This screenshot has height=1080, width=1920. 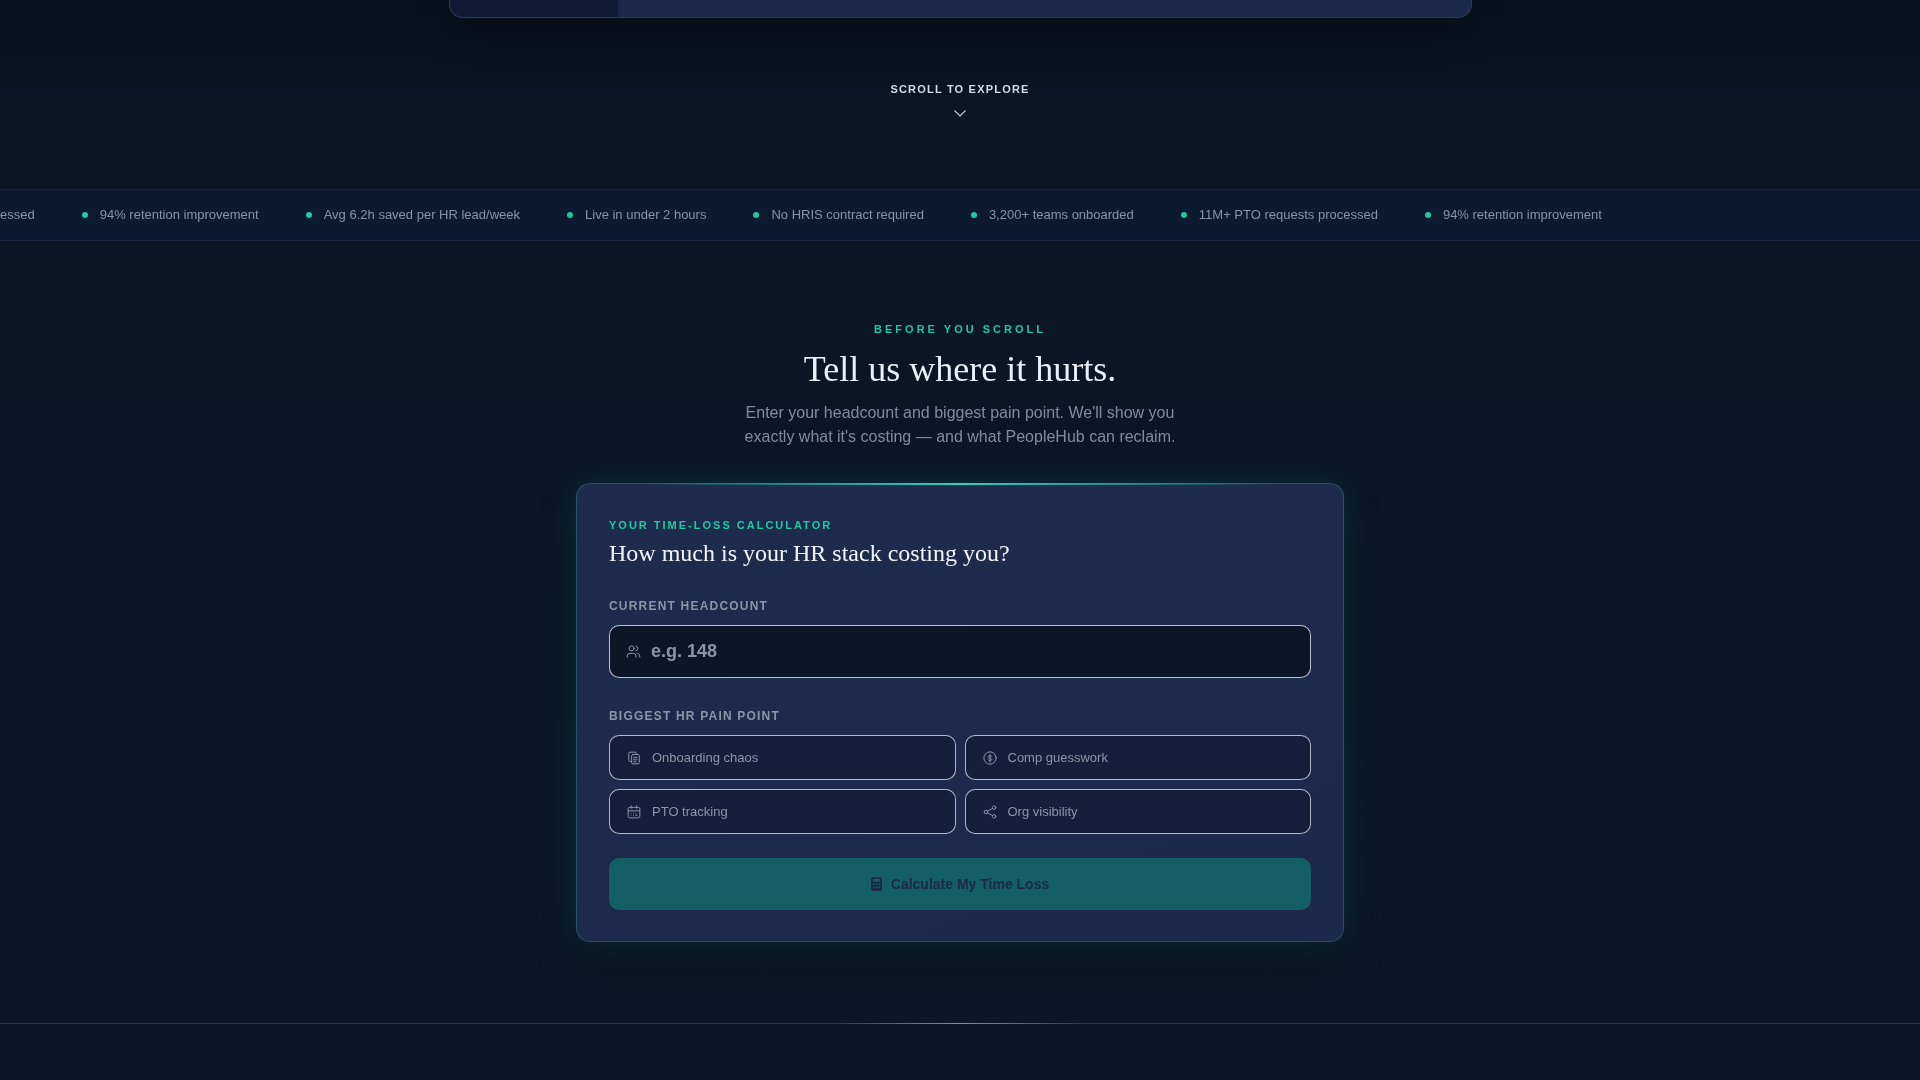 I want to click on headcount-input: e.g. 148, so click(x=960, y=651).